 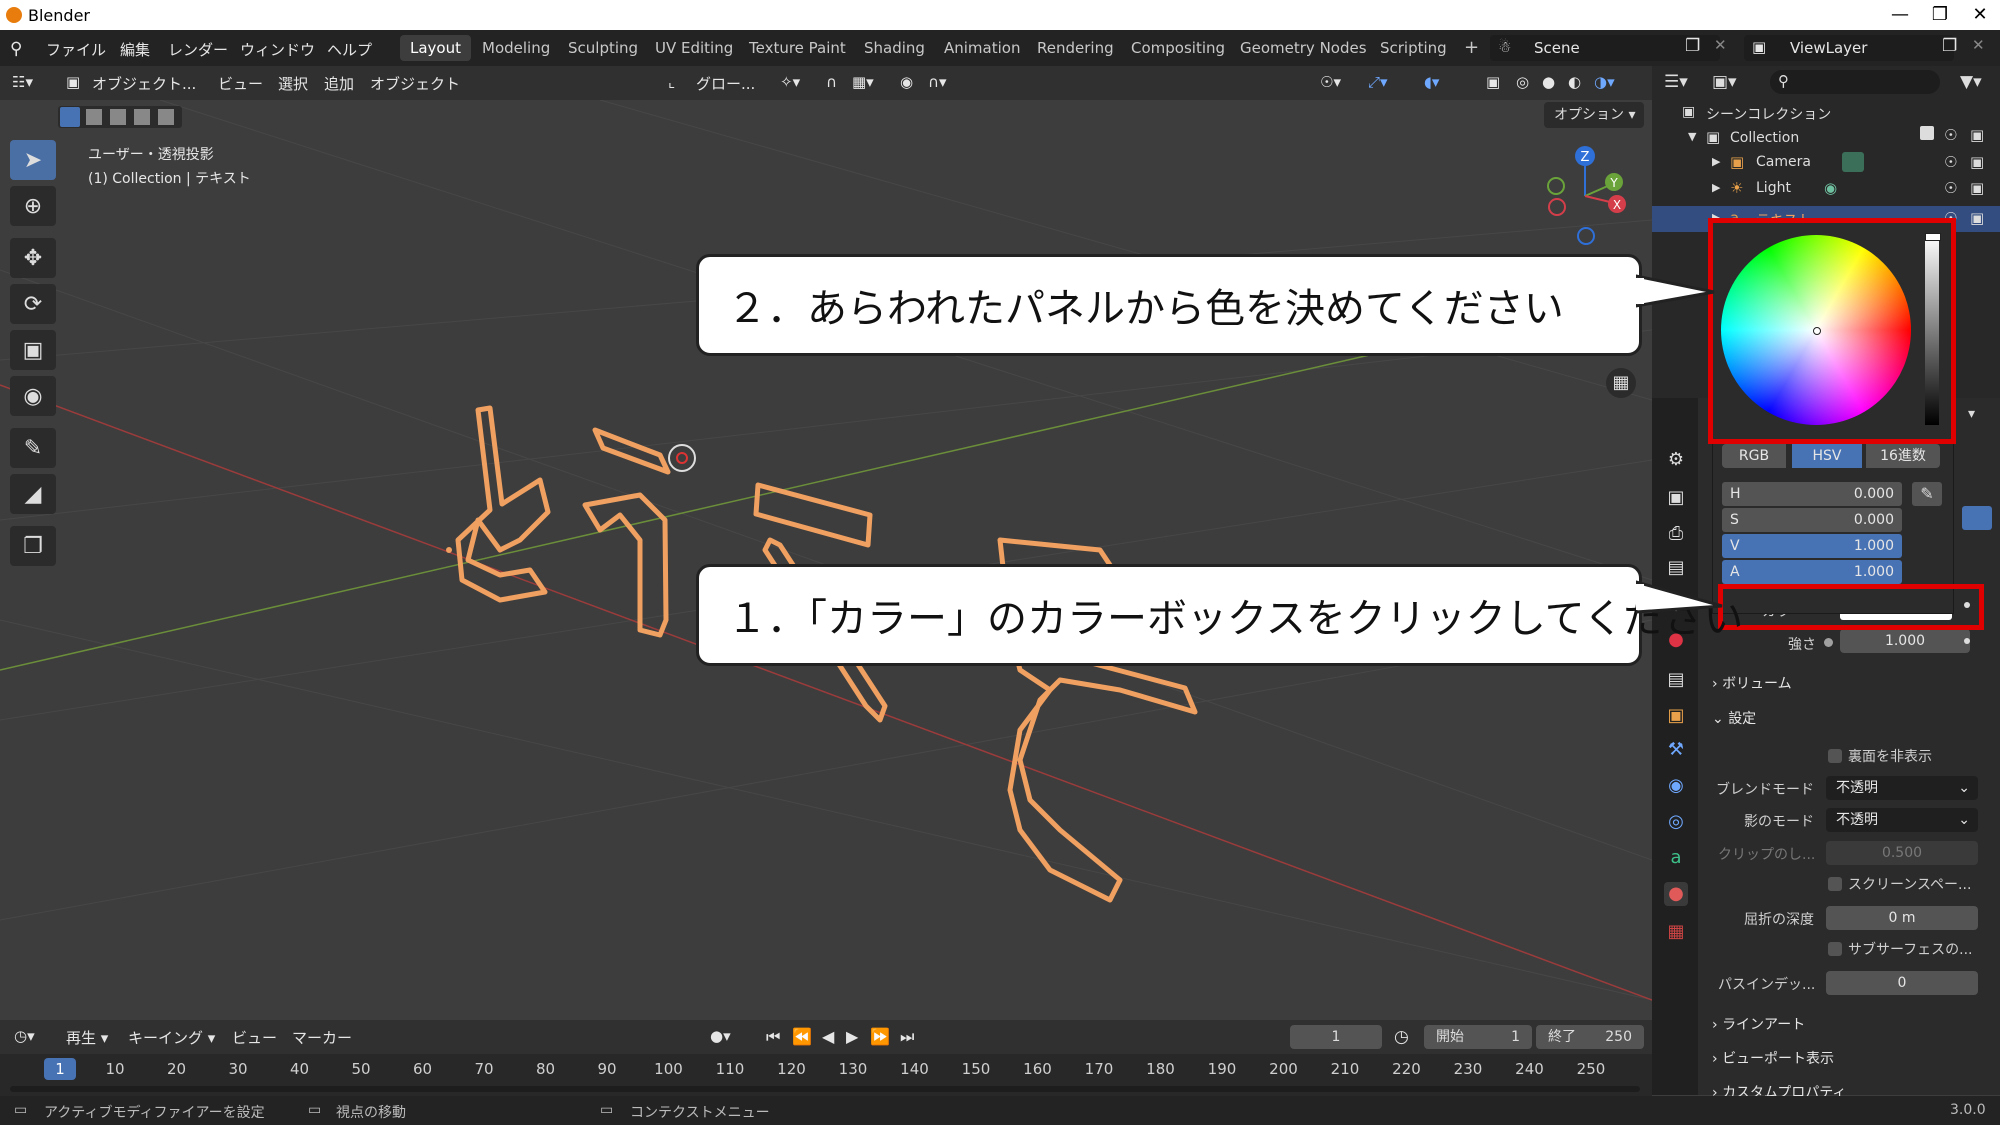 What do you see at coordinates (1724, 82) in the screenshot?
I see `display-mode-icon: ▣▾` at bounding box center [1724, 82].